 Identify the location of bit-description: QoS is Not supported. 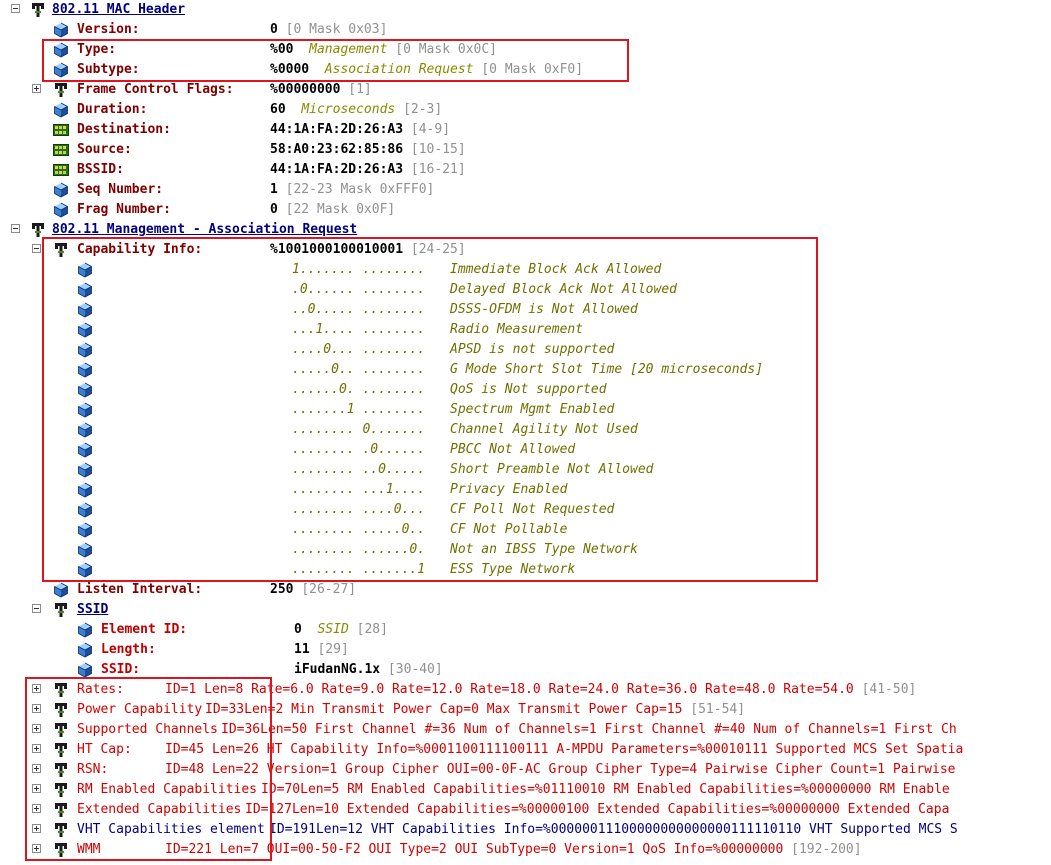
(528, 389).